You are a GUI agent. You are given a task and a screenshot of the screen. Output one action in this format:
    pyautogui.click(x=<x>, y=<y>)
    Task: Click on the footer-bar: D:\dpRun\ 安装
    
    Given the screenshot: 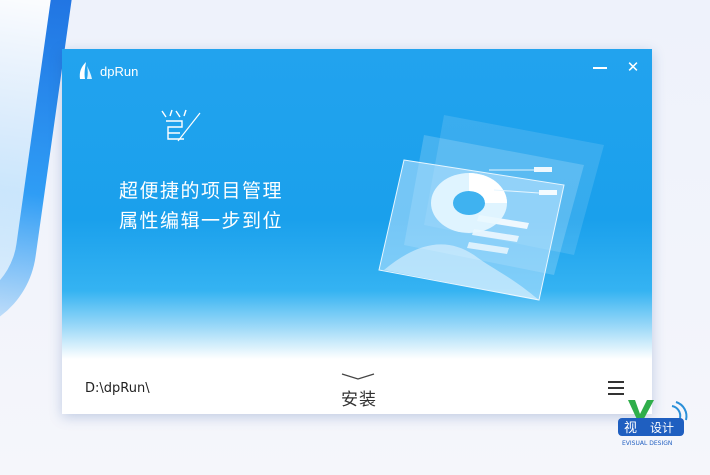 What is the action you would take?
    pyautogui.click(x=357, y=386)
    